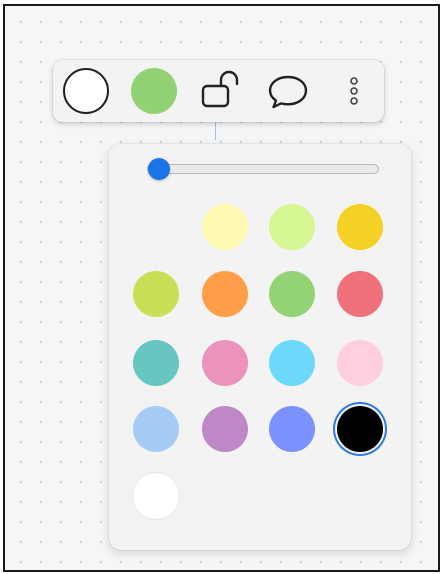  I want to click on lock-button, so click(221, 91).